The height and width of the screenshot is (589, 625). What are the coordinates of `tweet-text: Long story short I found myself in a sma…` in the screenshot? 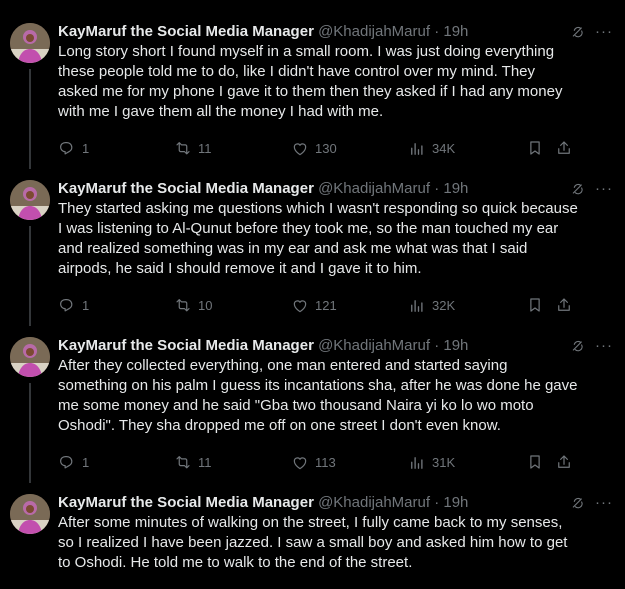 It's located at (310, 81).